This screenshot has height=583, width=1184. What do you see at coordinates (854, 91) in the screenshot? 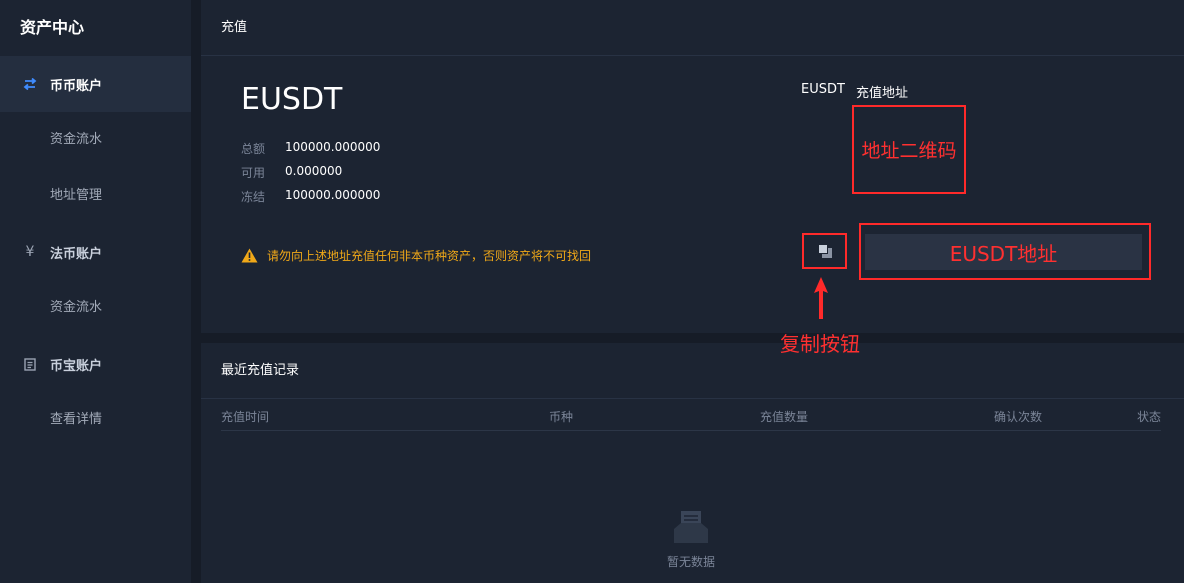
I see `address-heading: EUSDT 充值地址` at bounding box center [854, 91].